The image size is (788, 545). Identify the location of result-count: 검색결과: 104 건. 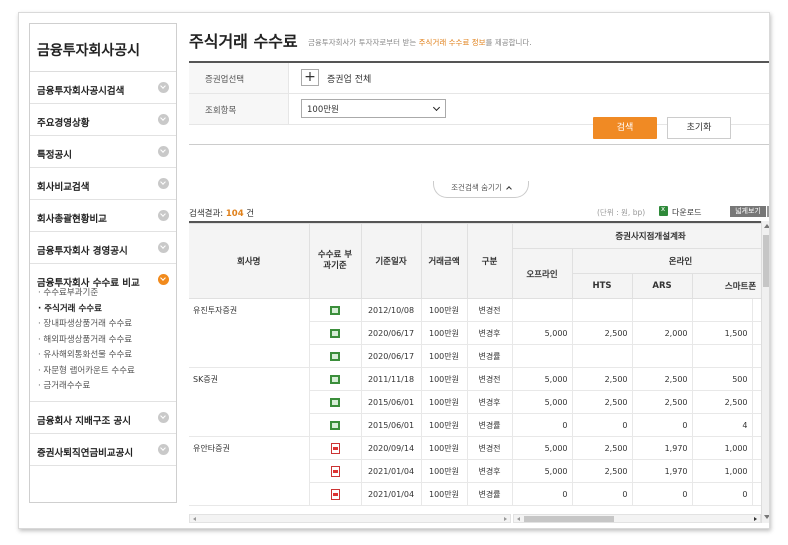
(221, 213).